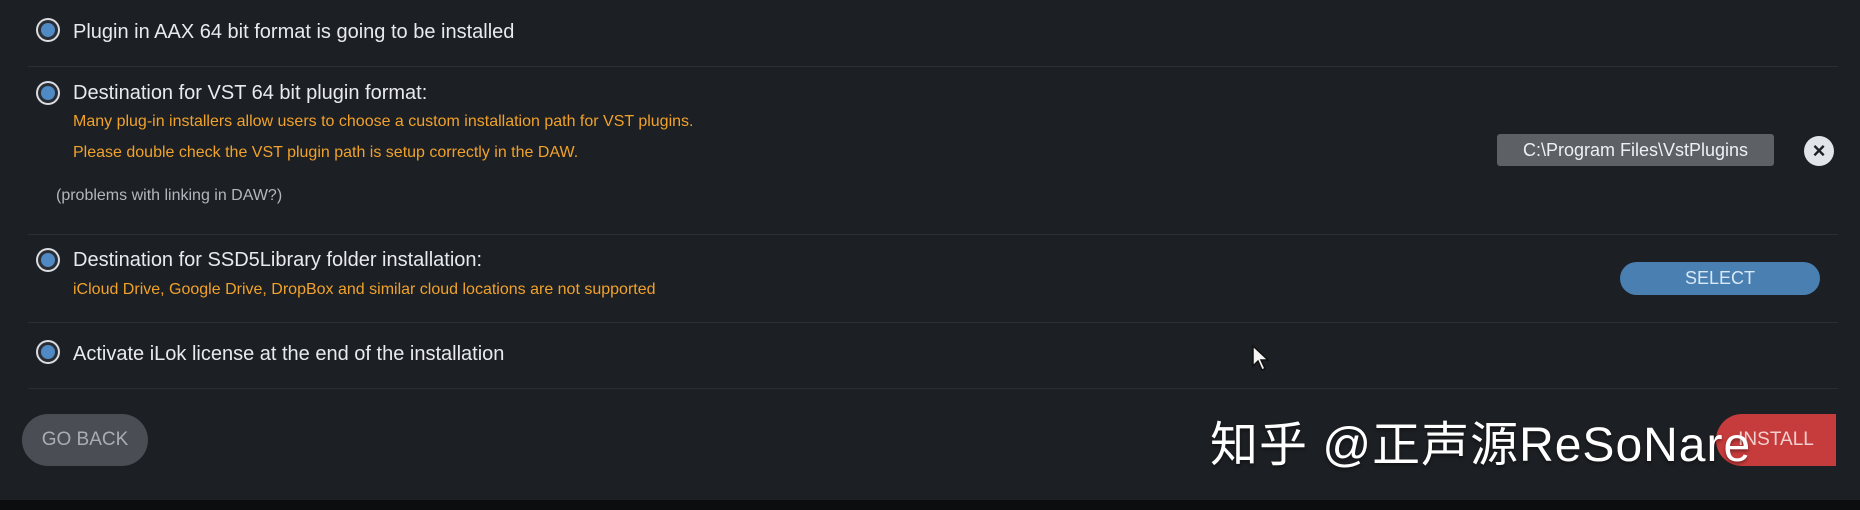 This screenshot has width=1860, height=510. What do you see at coordinates (48, 93) in the screenshot?
I see `vst-radio-button` at bounding box center [48, 93].